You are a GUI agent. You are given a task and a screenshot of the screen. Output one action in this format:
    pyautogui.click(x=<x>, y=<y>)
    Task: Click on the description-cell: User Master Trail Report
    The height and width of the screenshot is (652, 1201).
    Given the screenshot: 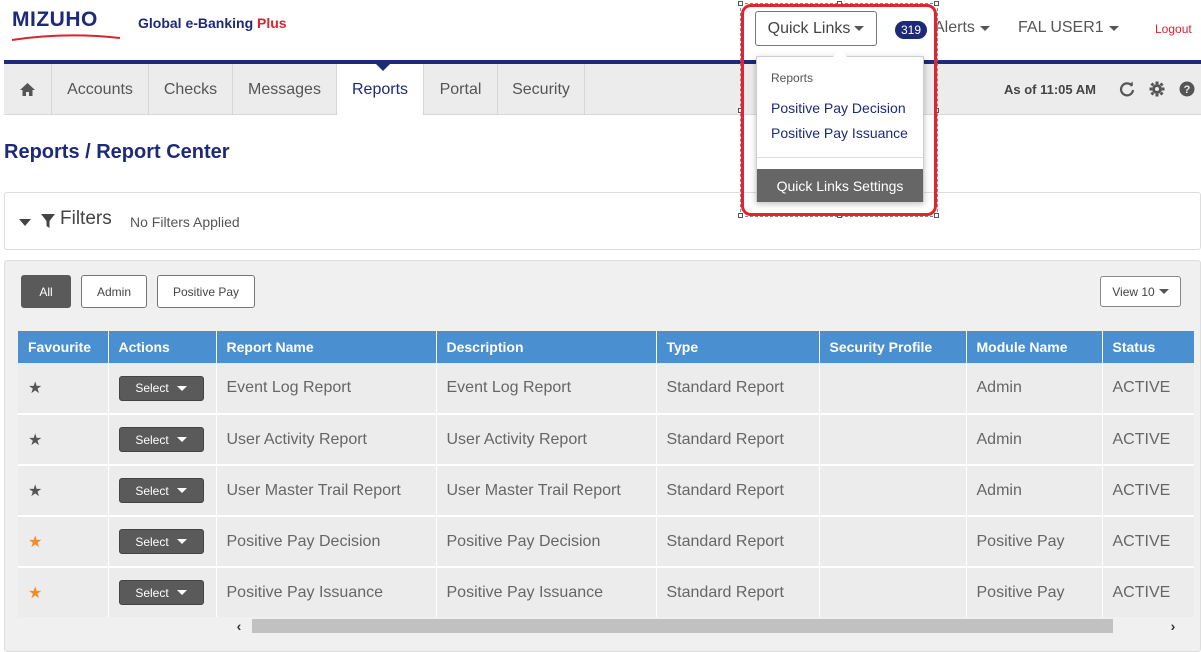 What is the action you would take?
    pyautogui.click(x=546, y=491)
    